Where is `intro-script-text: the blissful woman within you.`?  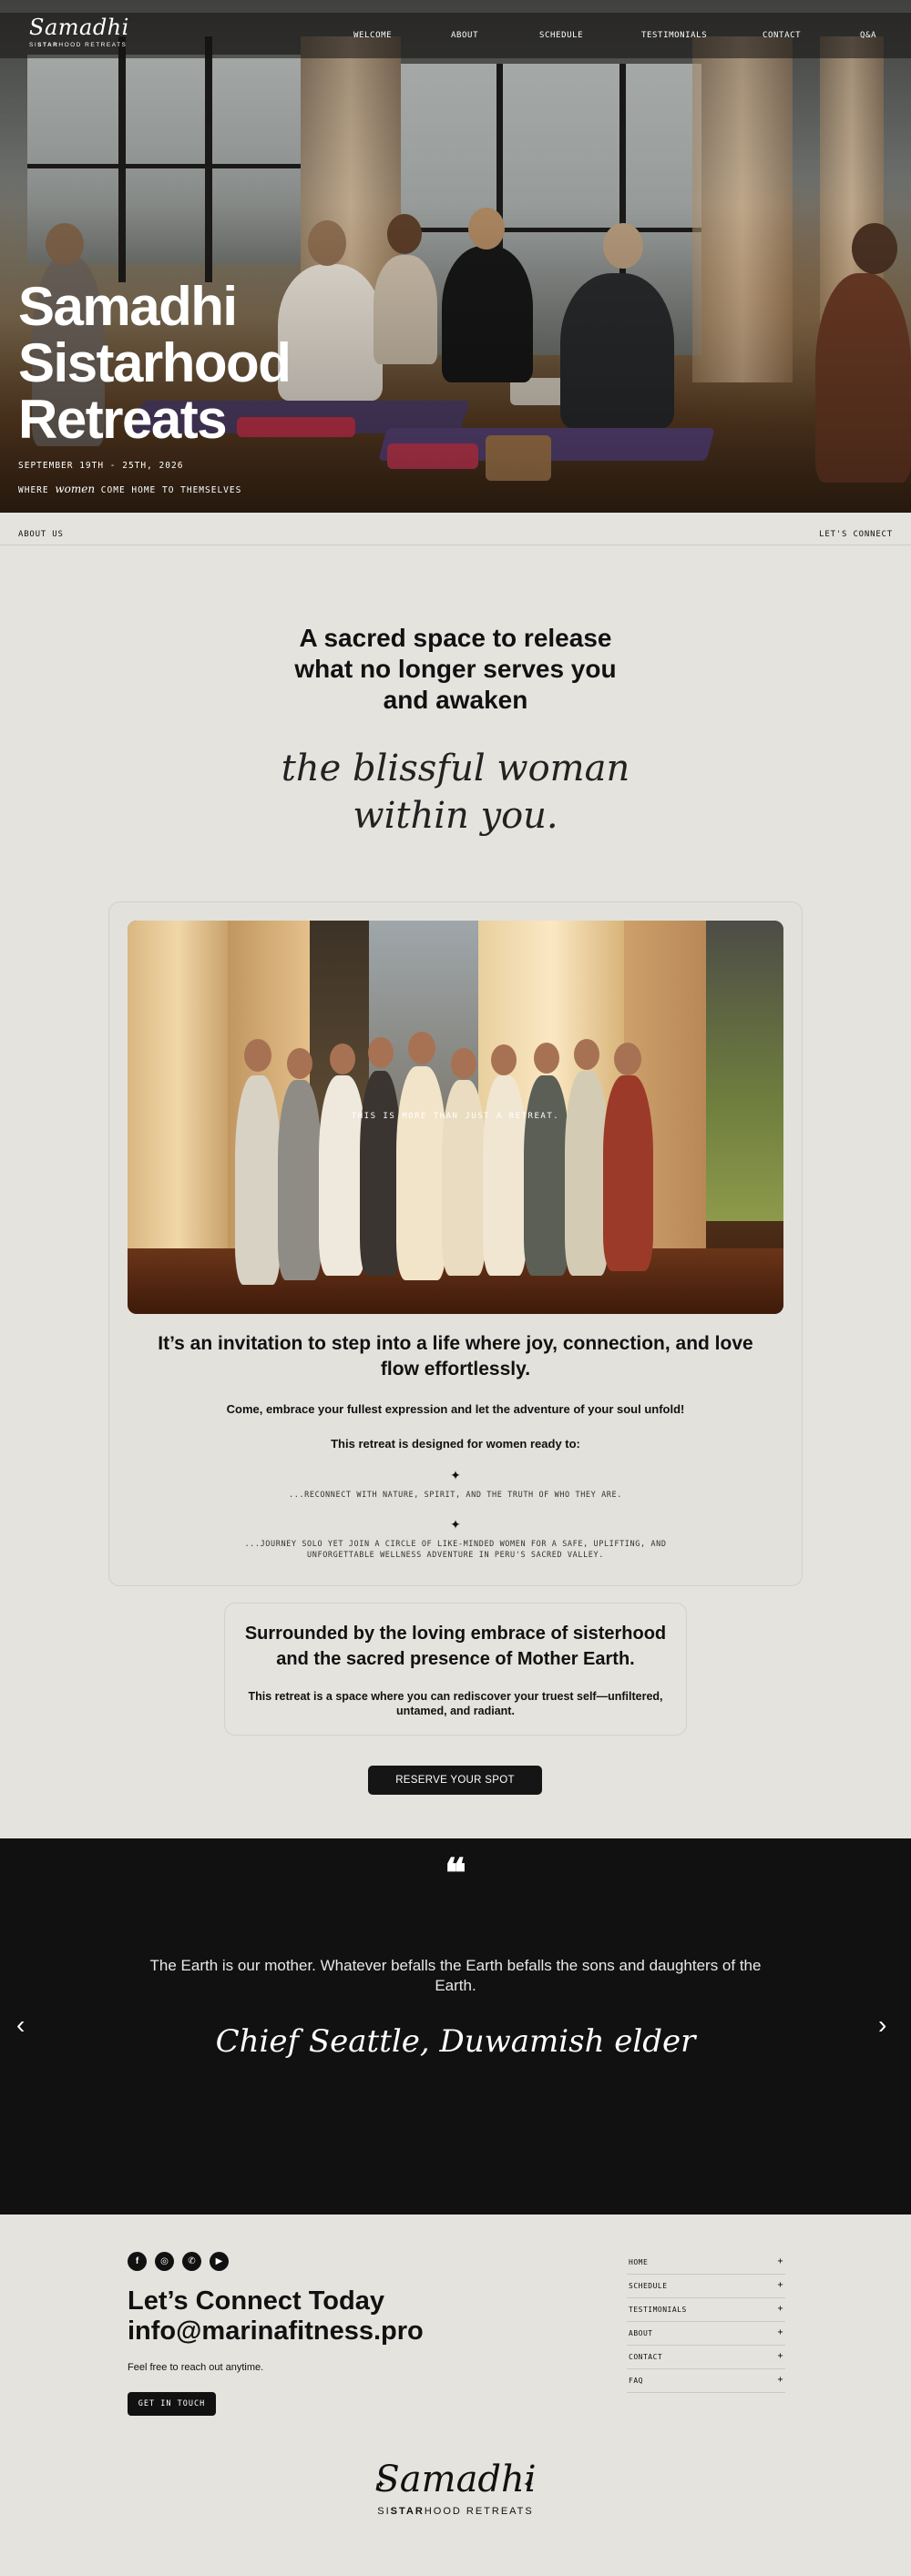 intro-script-text: the blissful woman within you. is located at coordinates (456, 793).